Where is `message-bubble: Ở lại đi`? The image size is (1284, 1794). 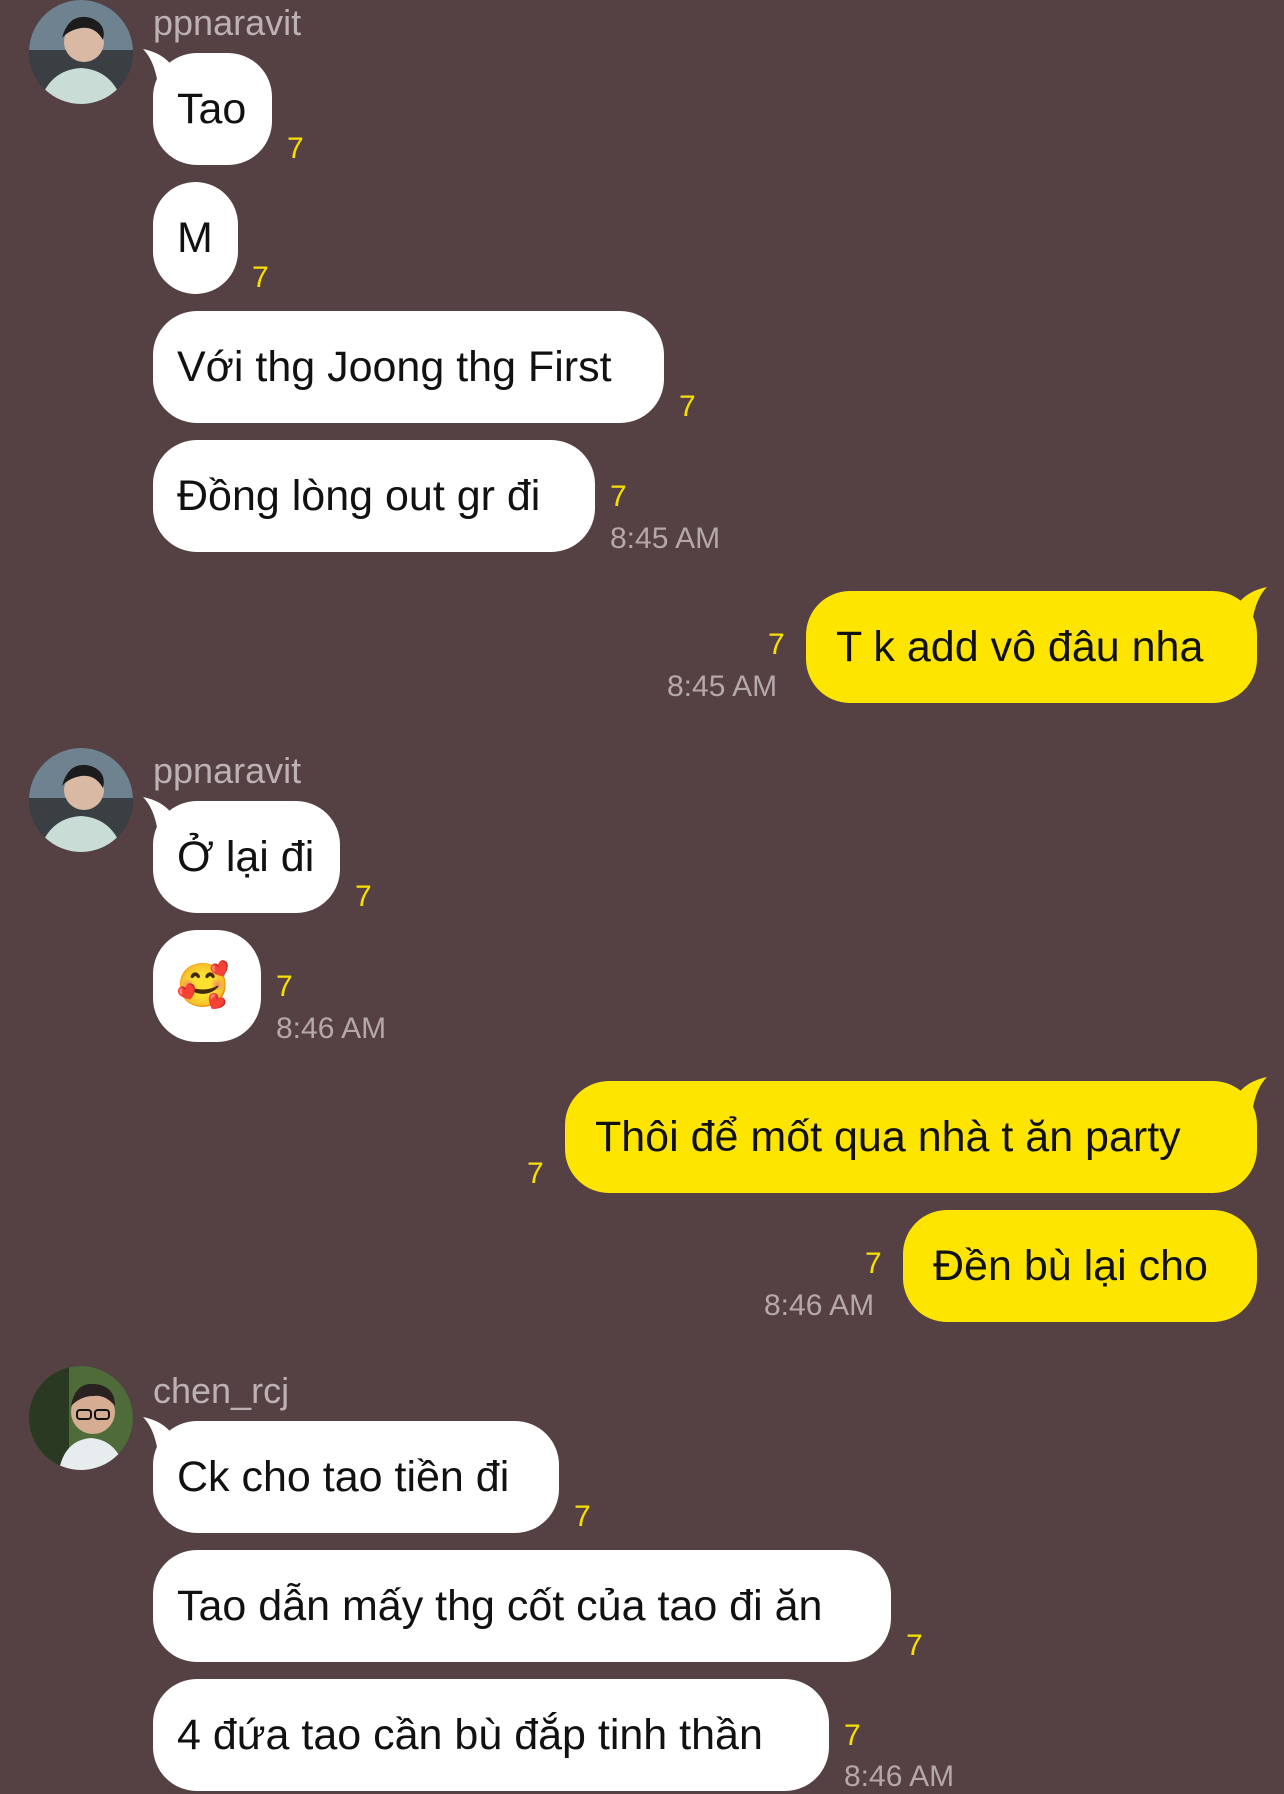 message-bubble: Ở lại đi is located at coordinates (241, 855).